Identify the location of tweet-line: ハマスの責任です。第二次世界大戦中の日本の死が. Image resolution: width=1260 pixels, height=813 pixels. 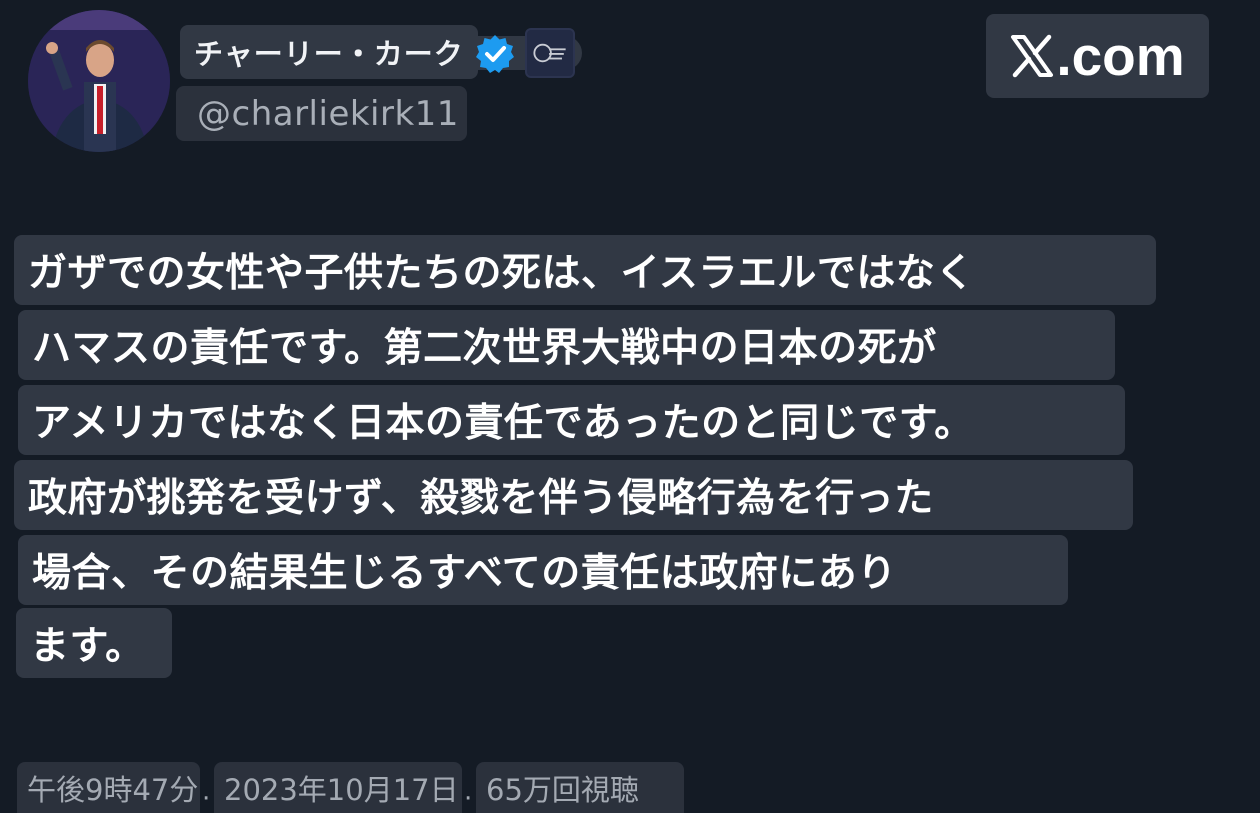
(566, 345).